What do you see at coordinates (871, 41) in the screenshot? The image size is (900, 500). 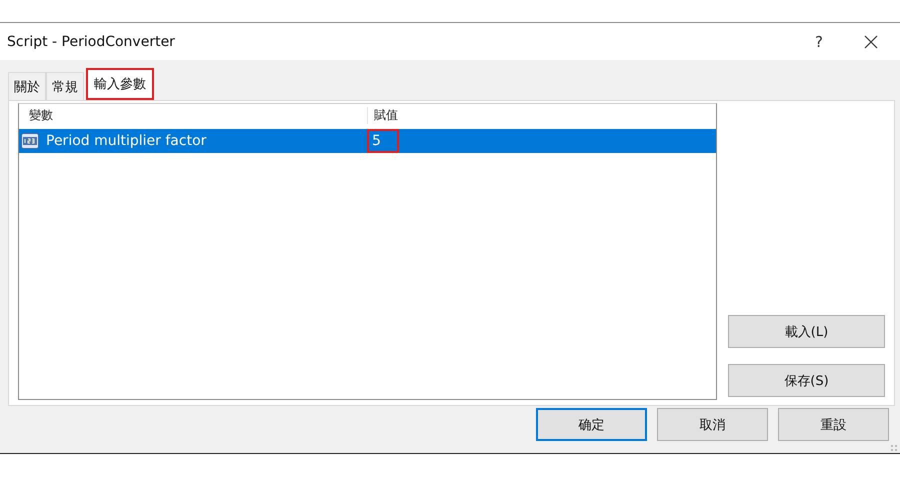 I see `close-icon` at bounding box center [871, 41].